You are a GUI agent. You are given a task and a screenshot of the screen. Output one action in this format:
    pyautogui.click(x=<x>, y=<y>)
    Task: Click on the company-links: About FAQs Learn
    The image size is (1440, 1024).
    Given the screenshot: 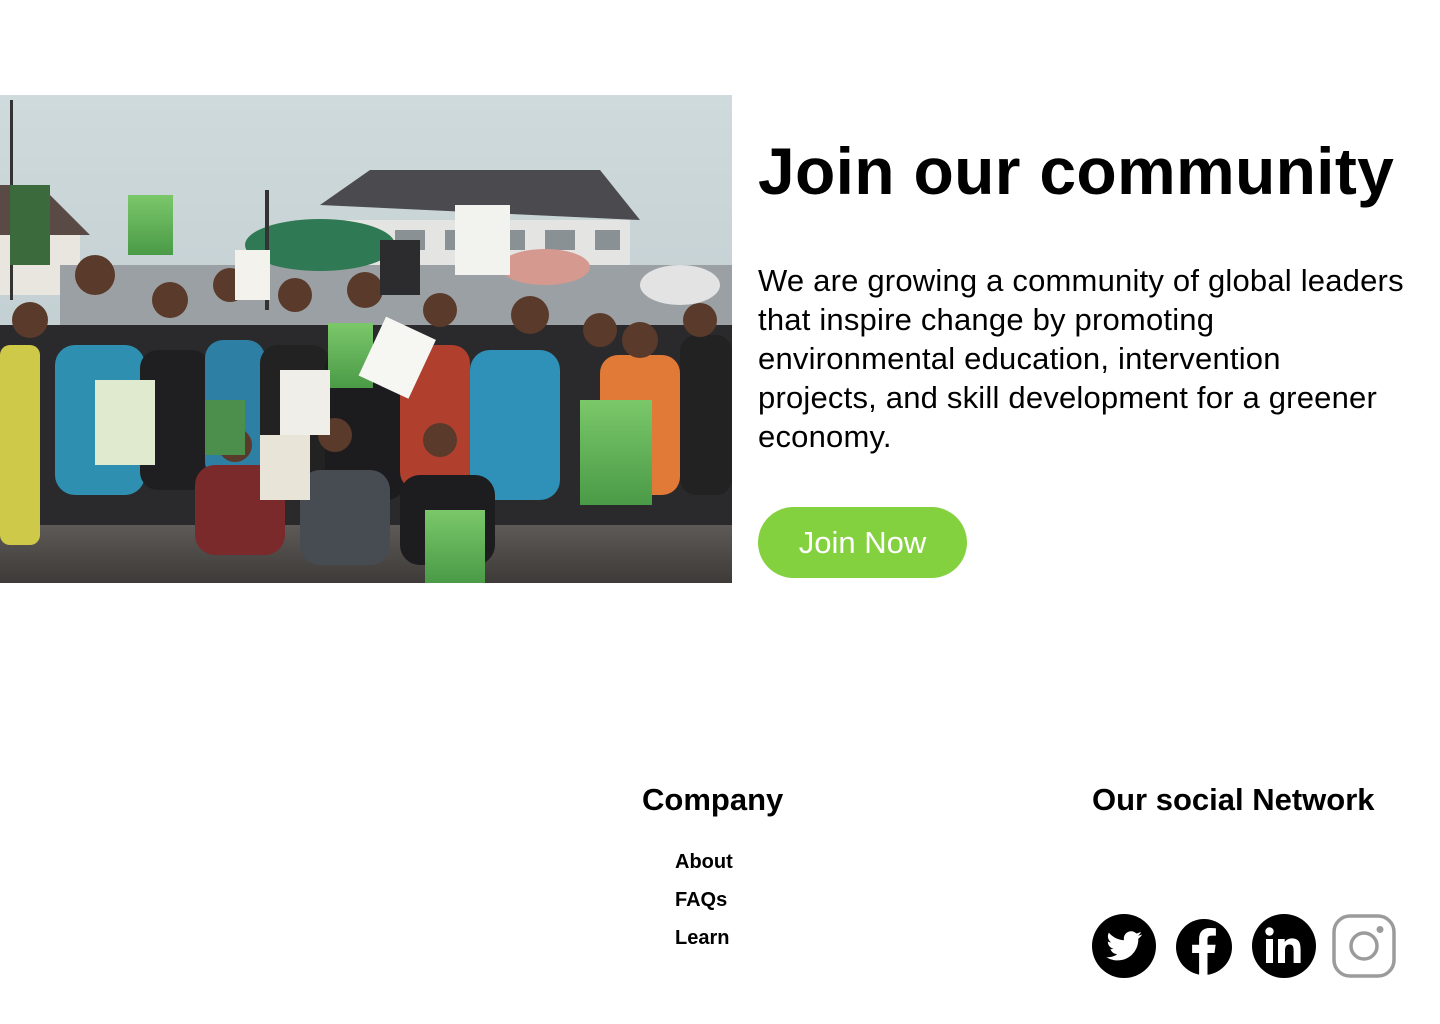 What is the action you would take?
    pyautogui.click(x=704, y=905)
    